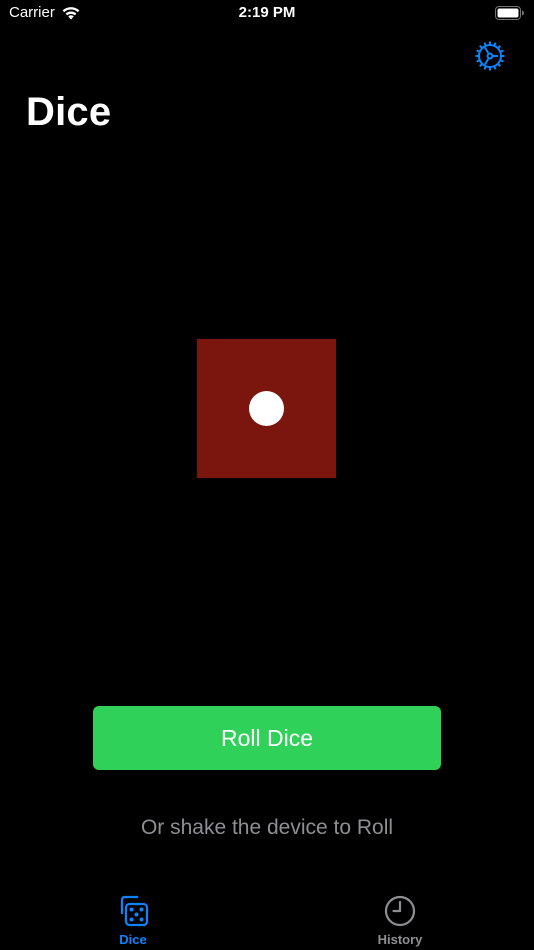 The image size is (534, 950). What do you see at coordinates (69, 112) in the screenshot?
I see `page-title: Dice` at bounding box center [69, 112].